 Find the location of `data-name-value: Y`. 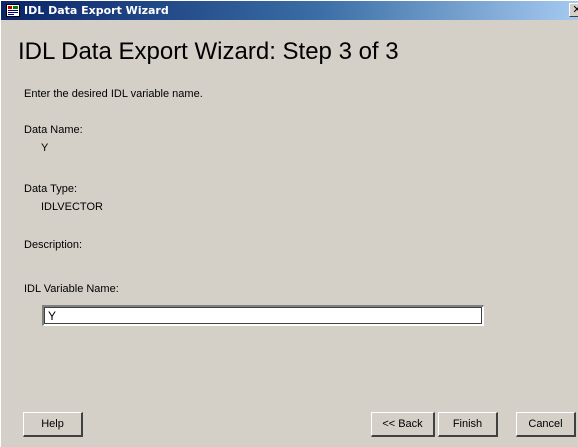

data-name-value: Y is located at coordinates (45, 148).